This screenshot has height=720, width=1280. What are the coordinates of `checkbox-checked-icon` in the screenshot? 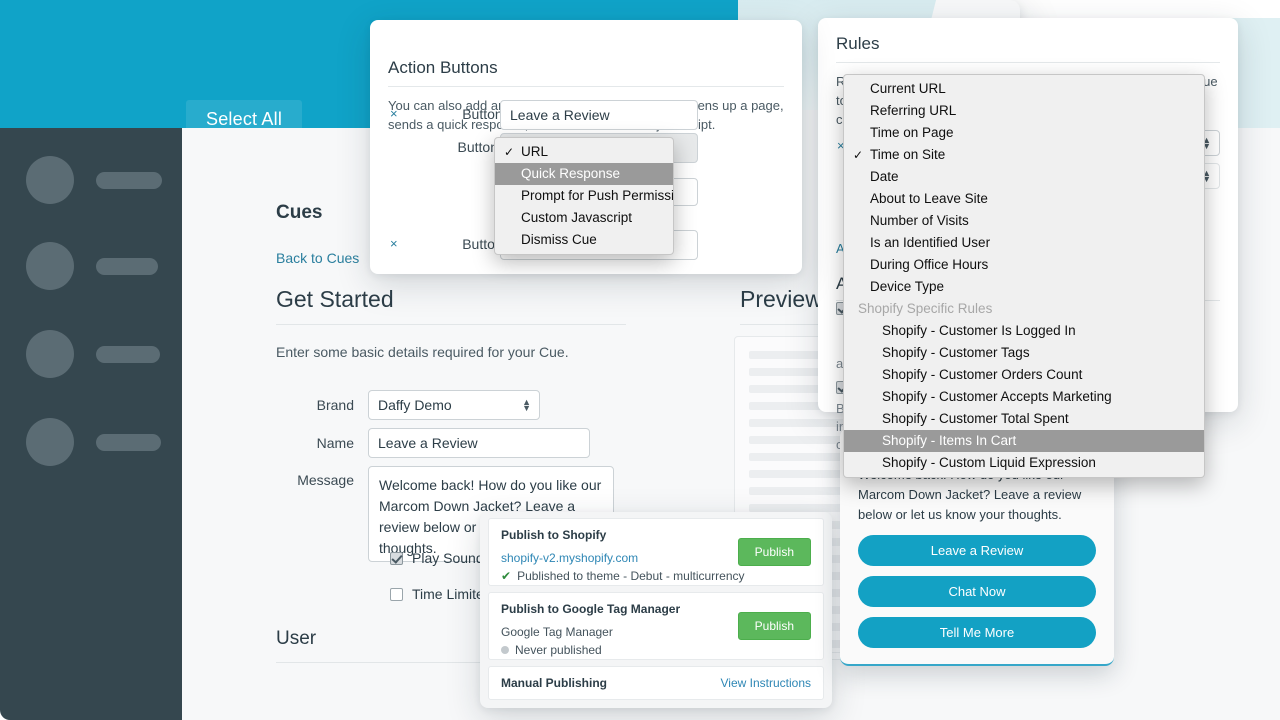 It's located at (396, 558).